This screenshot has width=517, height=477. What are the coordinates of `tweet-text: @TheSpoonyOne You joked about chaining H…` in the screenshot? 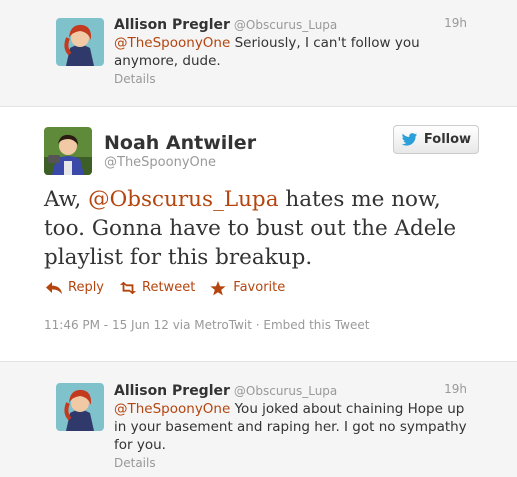 It's located at (290, 427).